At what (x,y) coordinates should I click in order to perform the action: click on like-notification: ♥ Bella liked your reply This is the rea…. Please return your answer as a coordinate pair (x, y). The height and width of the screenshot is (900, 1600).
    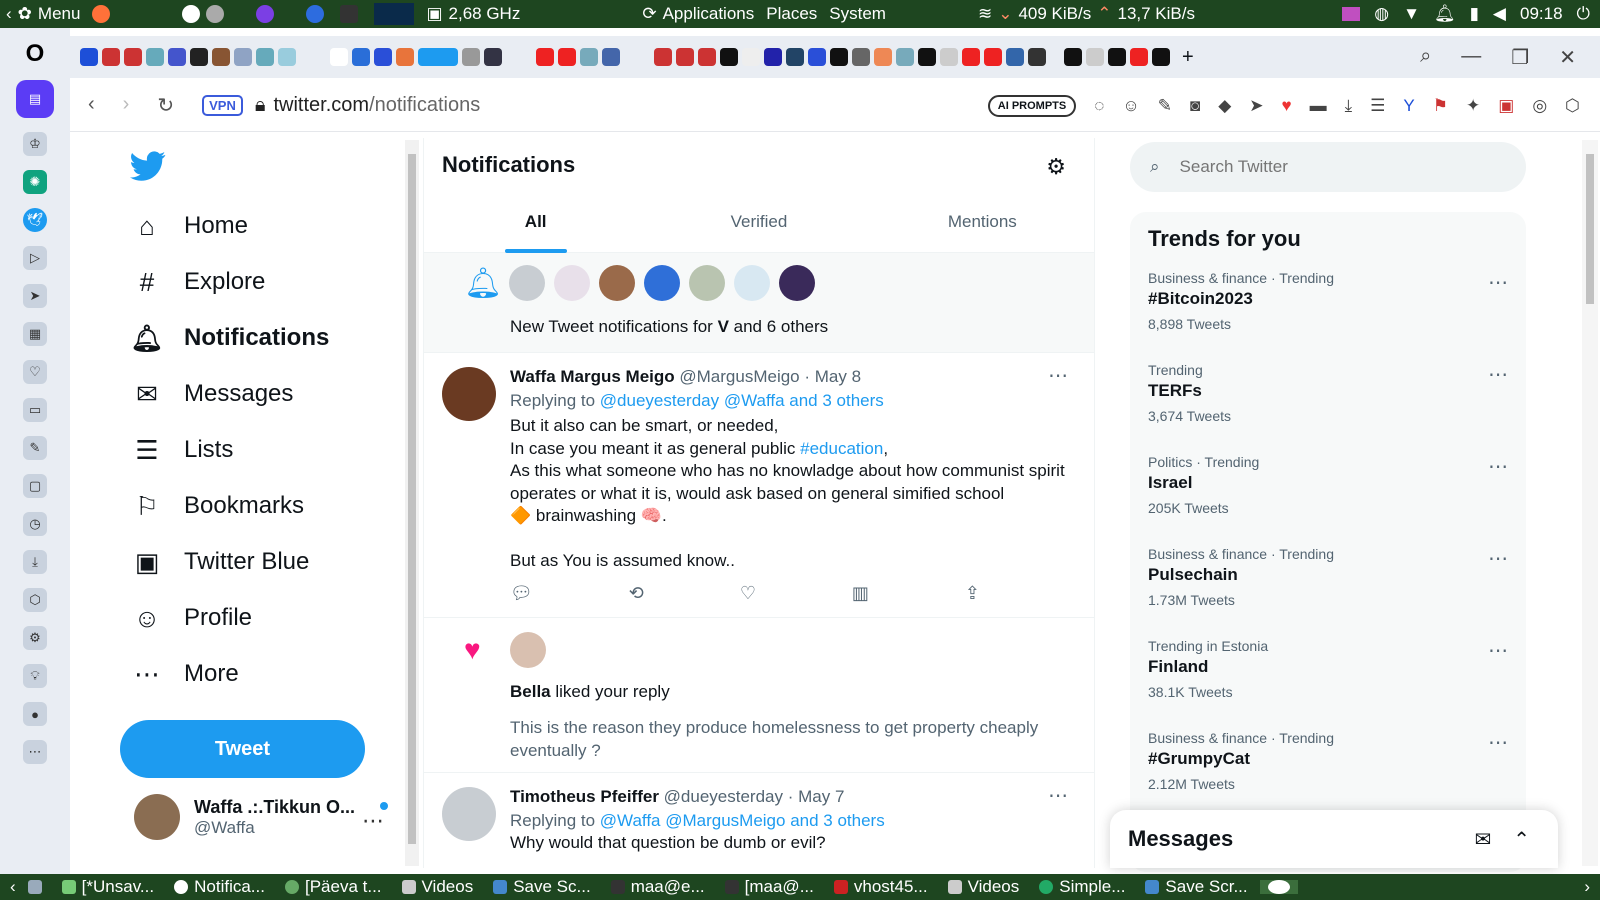
    Looking at the image, I should click on (759, 695).